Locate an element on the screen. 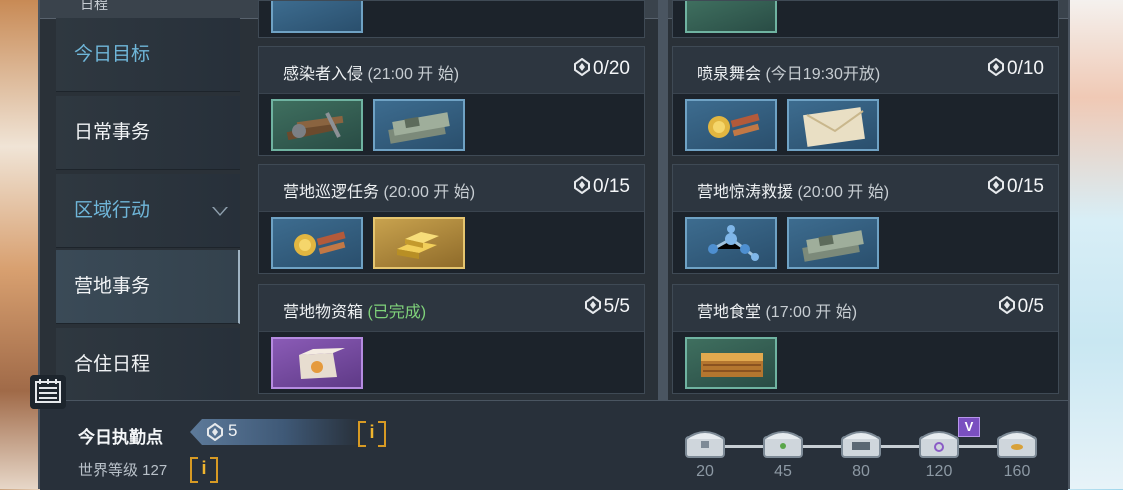  tier-threshold: 160 is located at coordinates (1017, 471).